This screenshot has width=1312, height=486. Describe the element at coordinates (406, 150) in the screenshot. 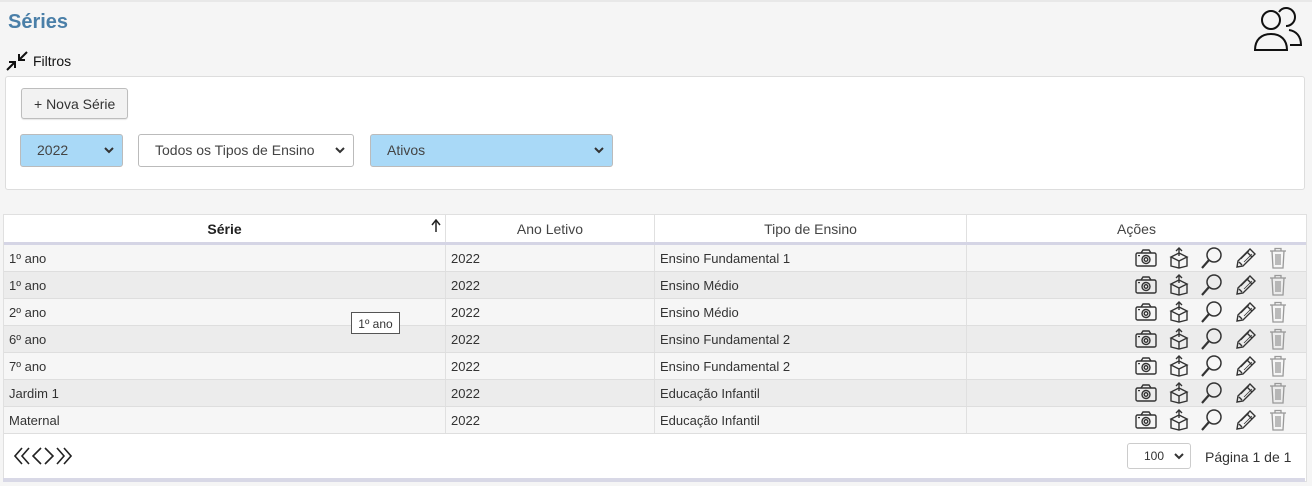

I see `status-select-value: Ativos` at that location.